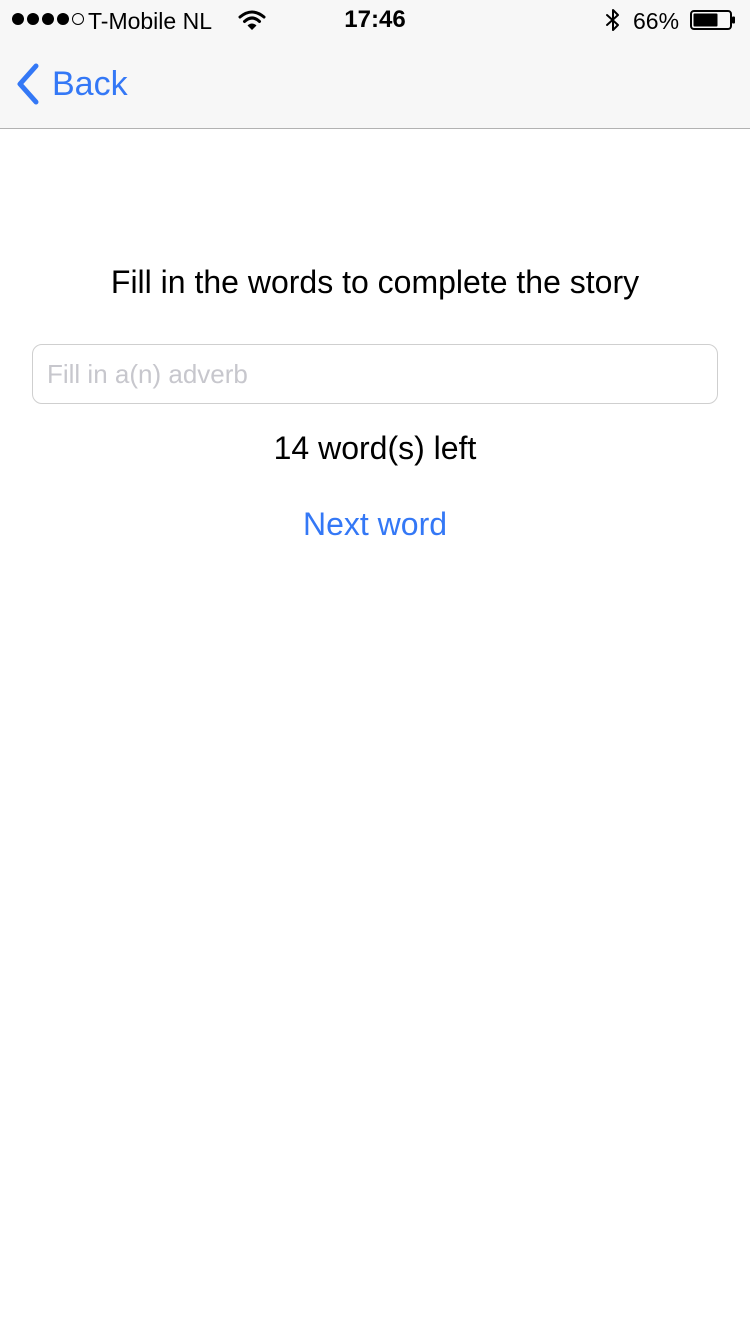 The width and height of the screenshot is (750, 1334). What do you see at coordinates (375, 20) in the screenshot?
I see `status-bar: T-Mobile NL 17:46 66%` at bounding box center [375, 20].